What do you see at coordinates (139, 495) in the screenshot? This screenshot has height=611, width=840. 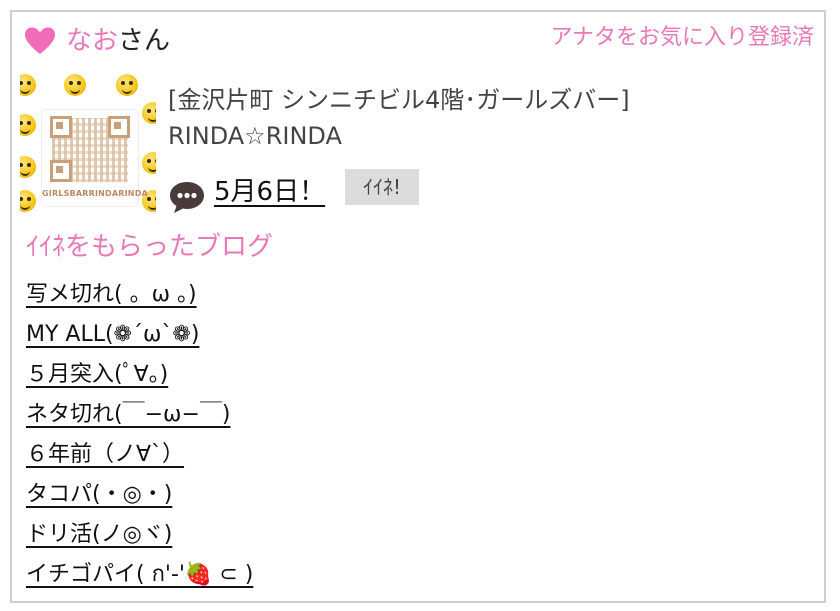 I see `blog-link: タコパ(・◎・)` at bounding box center [139, 495].